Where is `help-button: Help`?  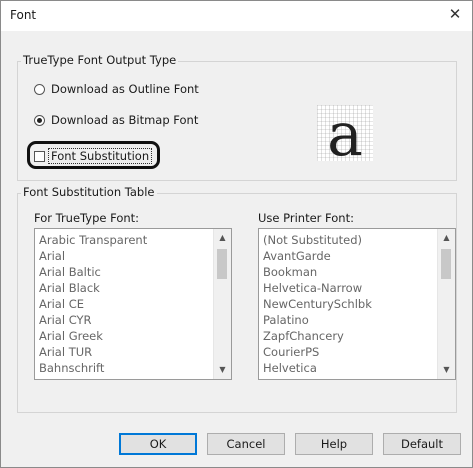 help-button: Help is located at coordinates (334, 444).